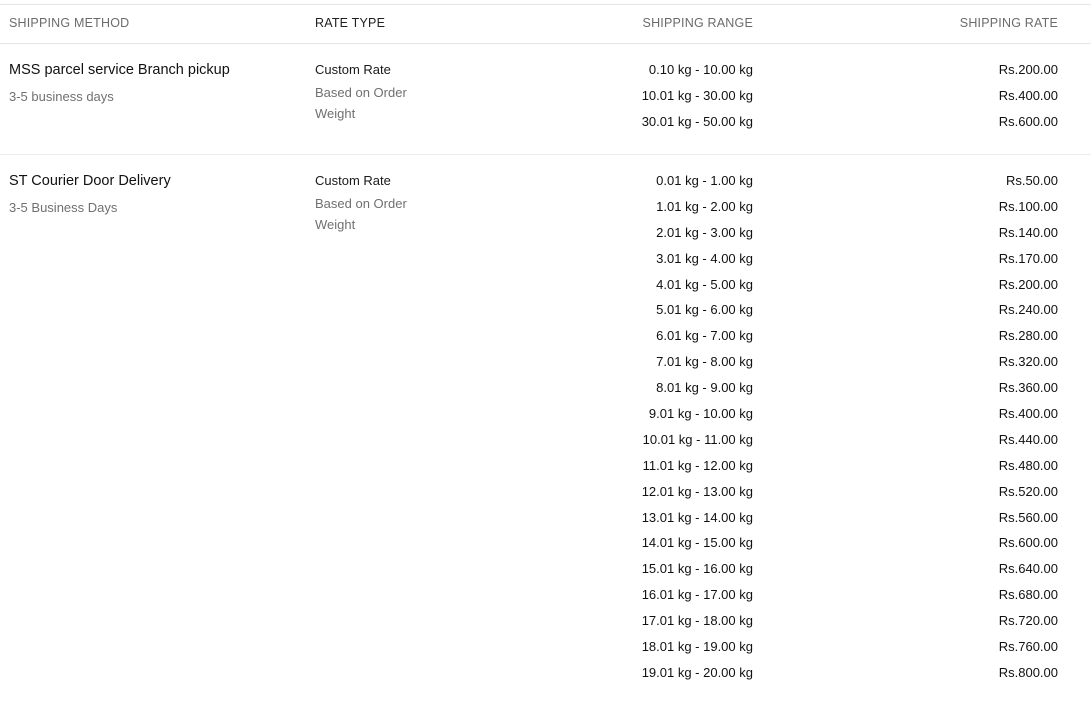 The height and width of the screenshot is (701, 1091). Describe the element at coordinates (1028, 621) in the screenshot. I see `shipping-rate: Rs.720.00` at that location.